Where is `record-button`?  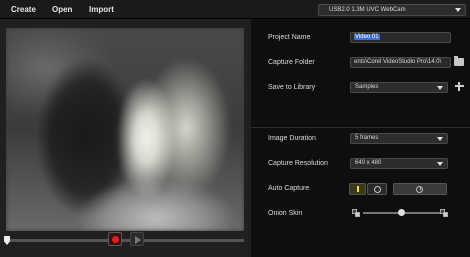
record-button is located at coordinates (115, 239).